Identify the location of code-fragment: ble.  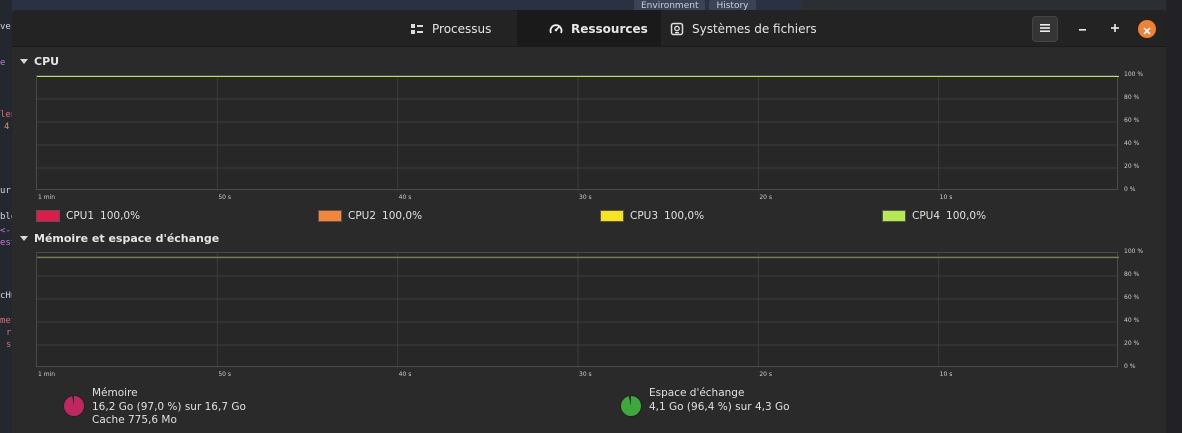
(6, 217).